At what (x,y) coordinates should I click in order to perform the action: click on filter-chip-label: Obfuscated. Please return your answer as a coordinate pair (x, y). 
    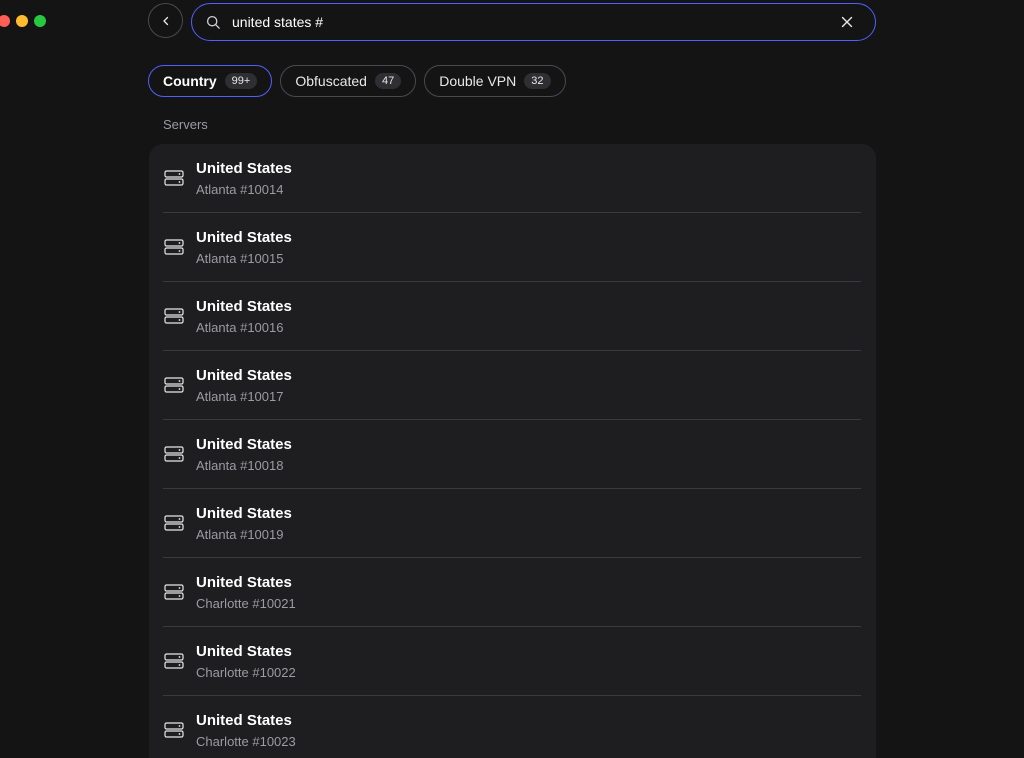
    Looking at the image, I should click on (331, 81).